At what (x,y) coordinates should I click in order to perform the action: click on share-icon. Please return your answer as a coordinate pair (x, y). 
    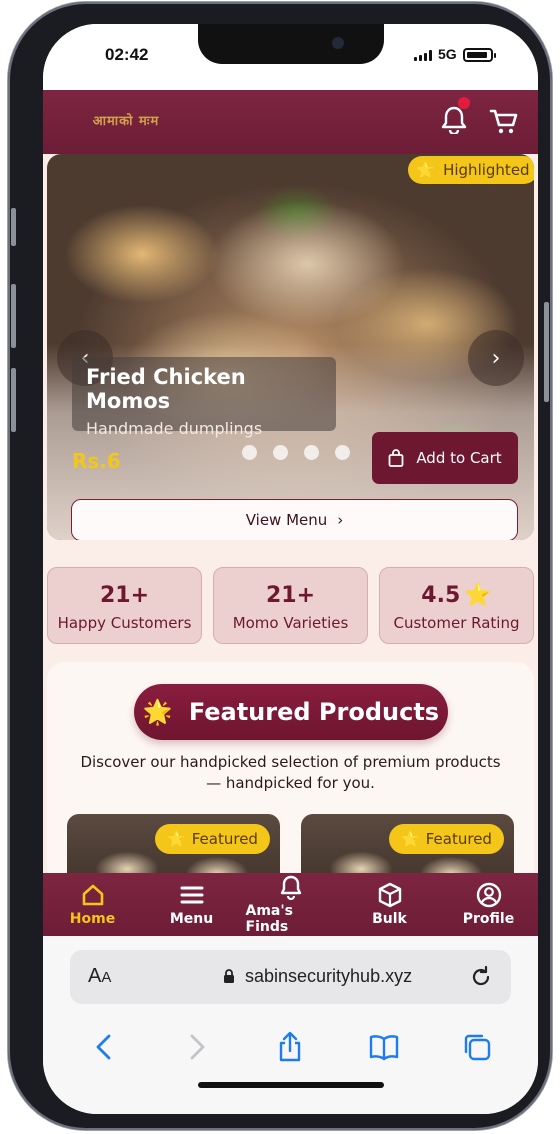
    Looking at the image, I should click on (290, 1046).